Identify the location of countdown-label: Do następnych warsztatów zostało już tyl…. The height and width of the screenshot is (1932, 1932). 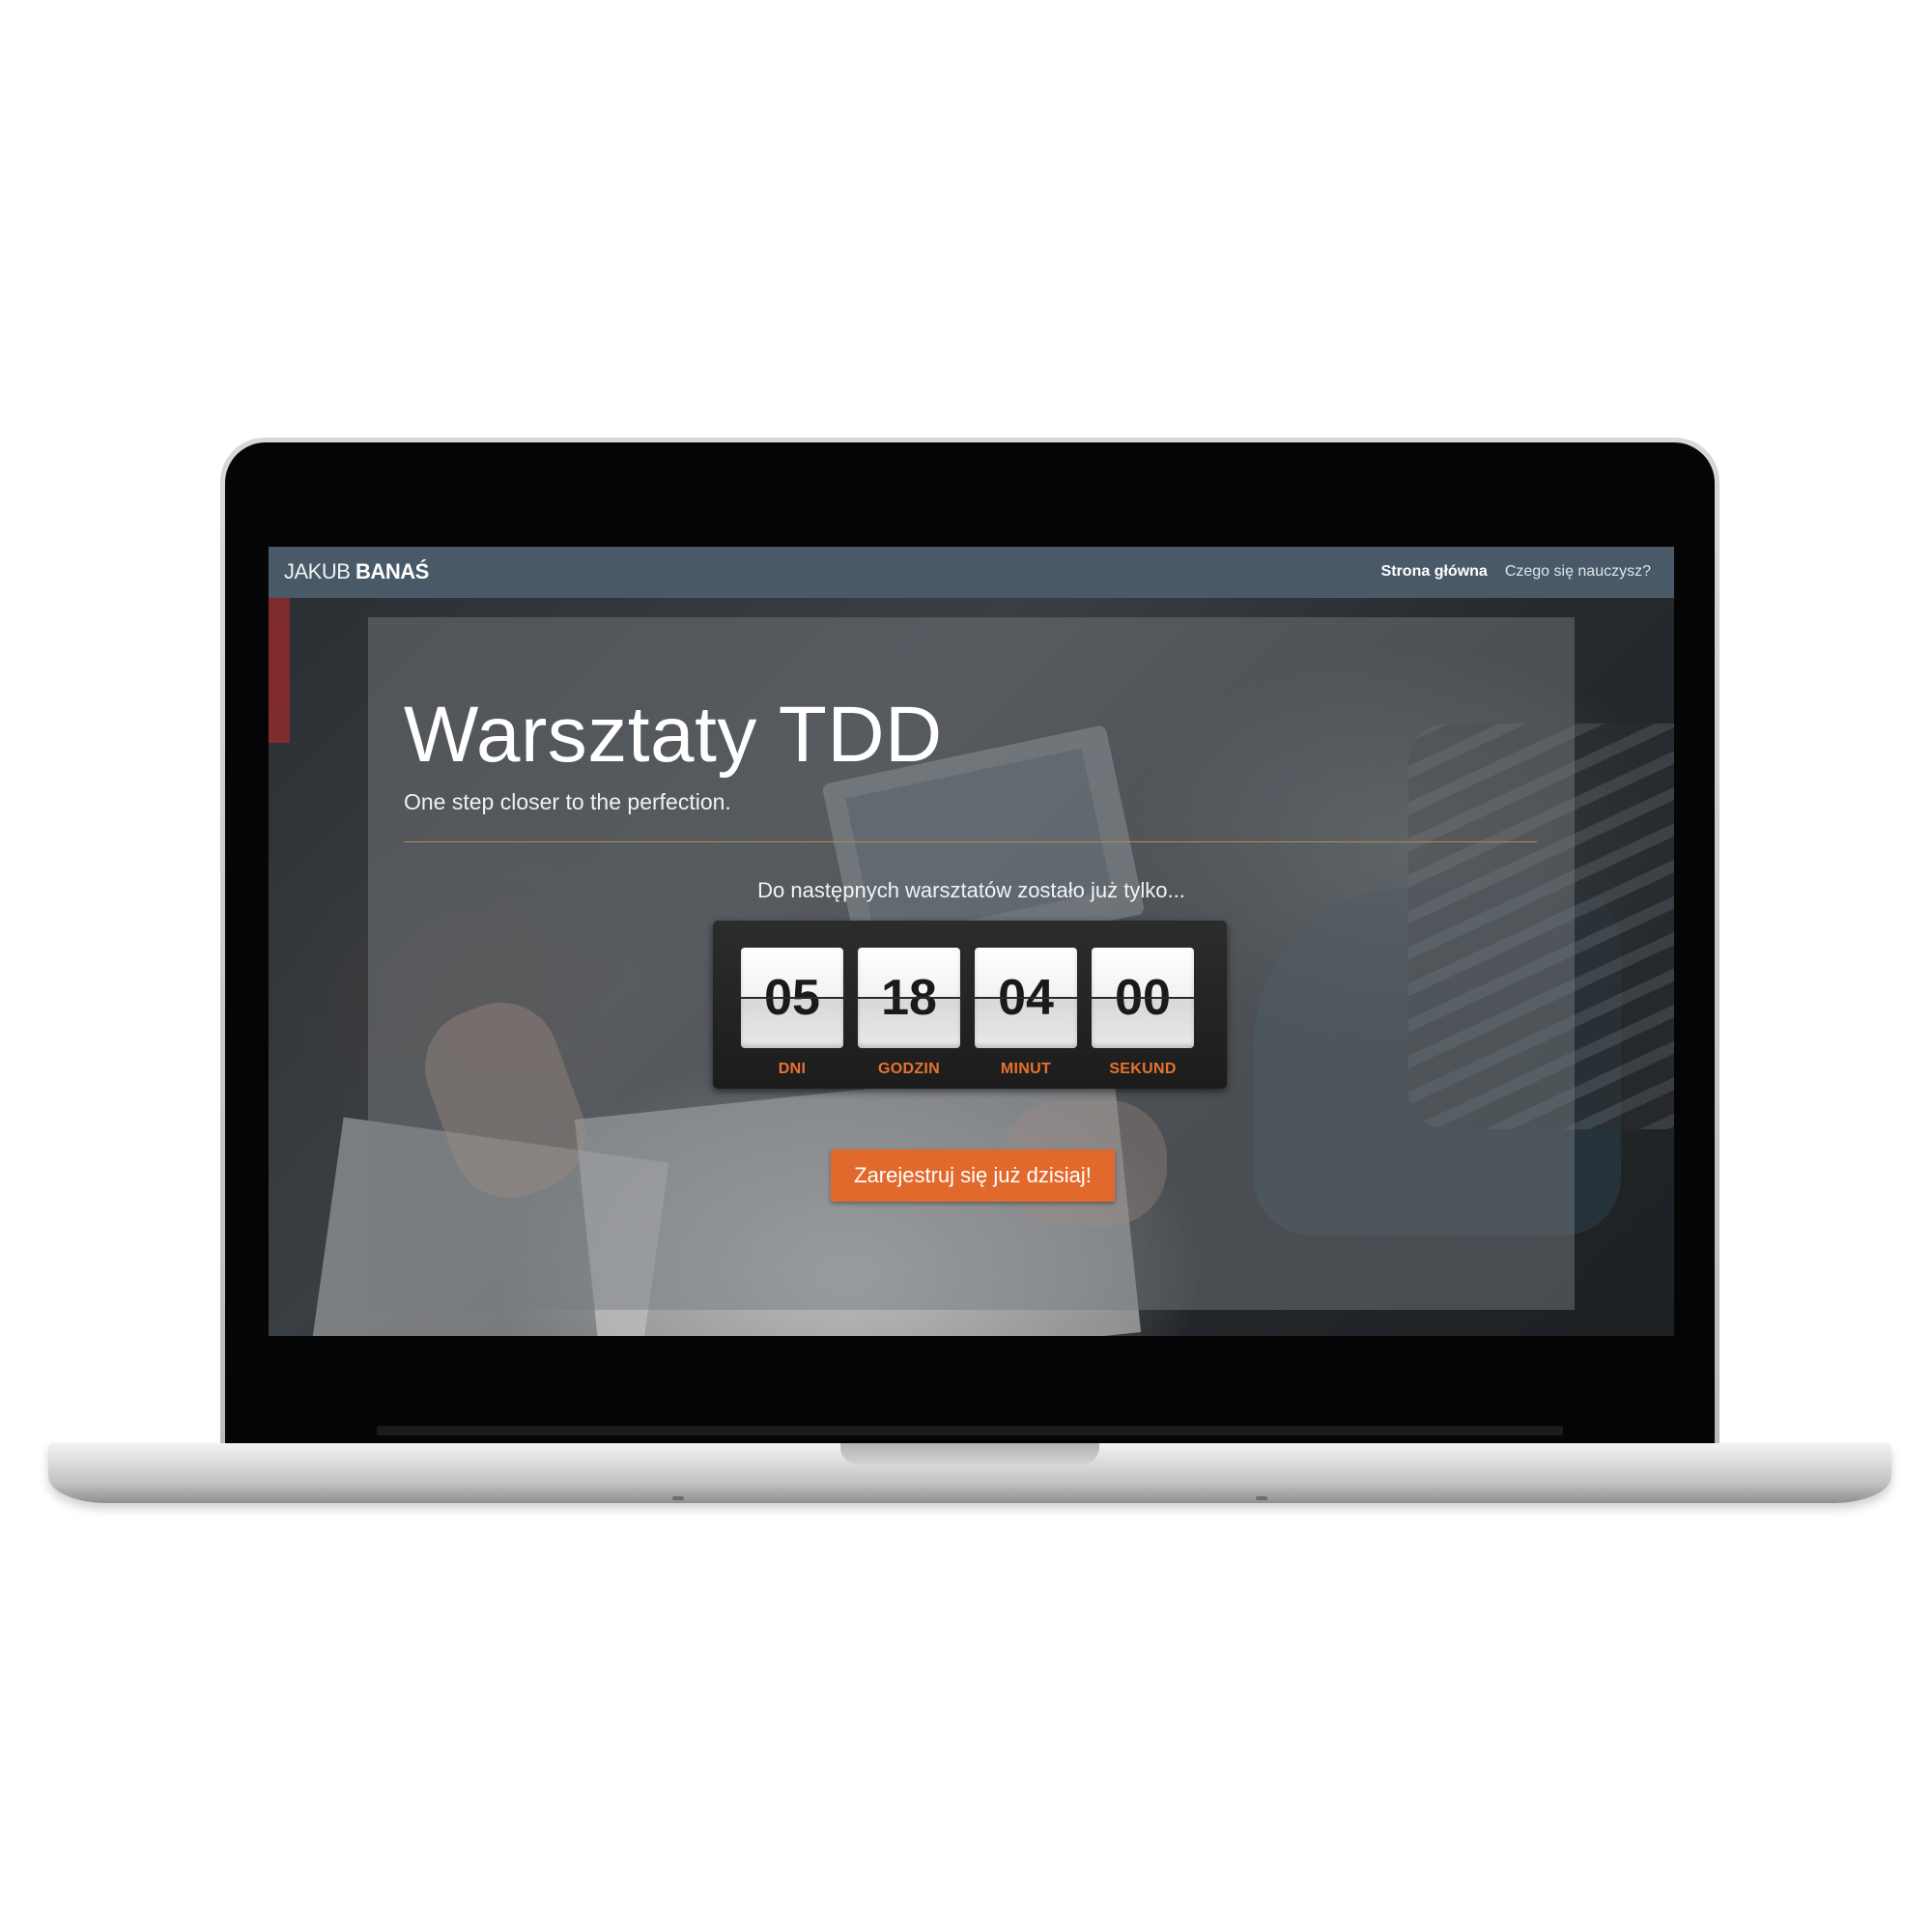
(971, 890).